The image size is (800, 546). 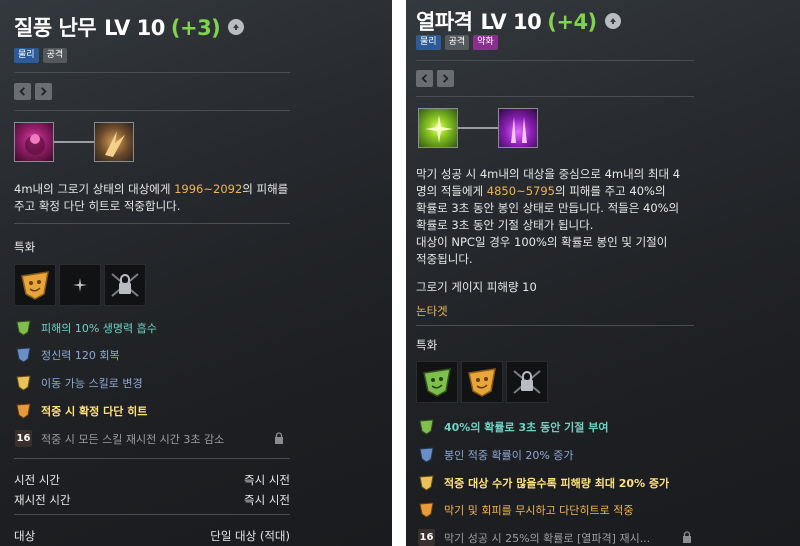 What do you see at coordinates (520, 191) in the screenshot?
I see `damage-value: 4850~5795` at bounding box center [520, 191].